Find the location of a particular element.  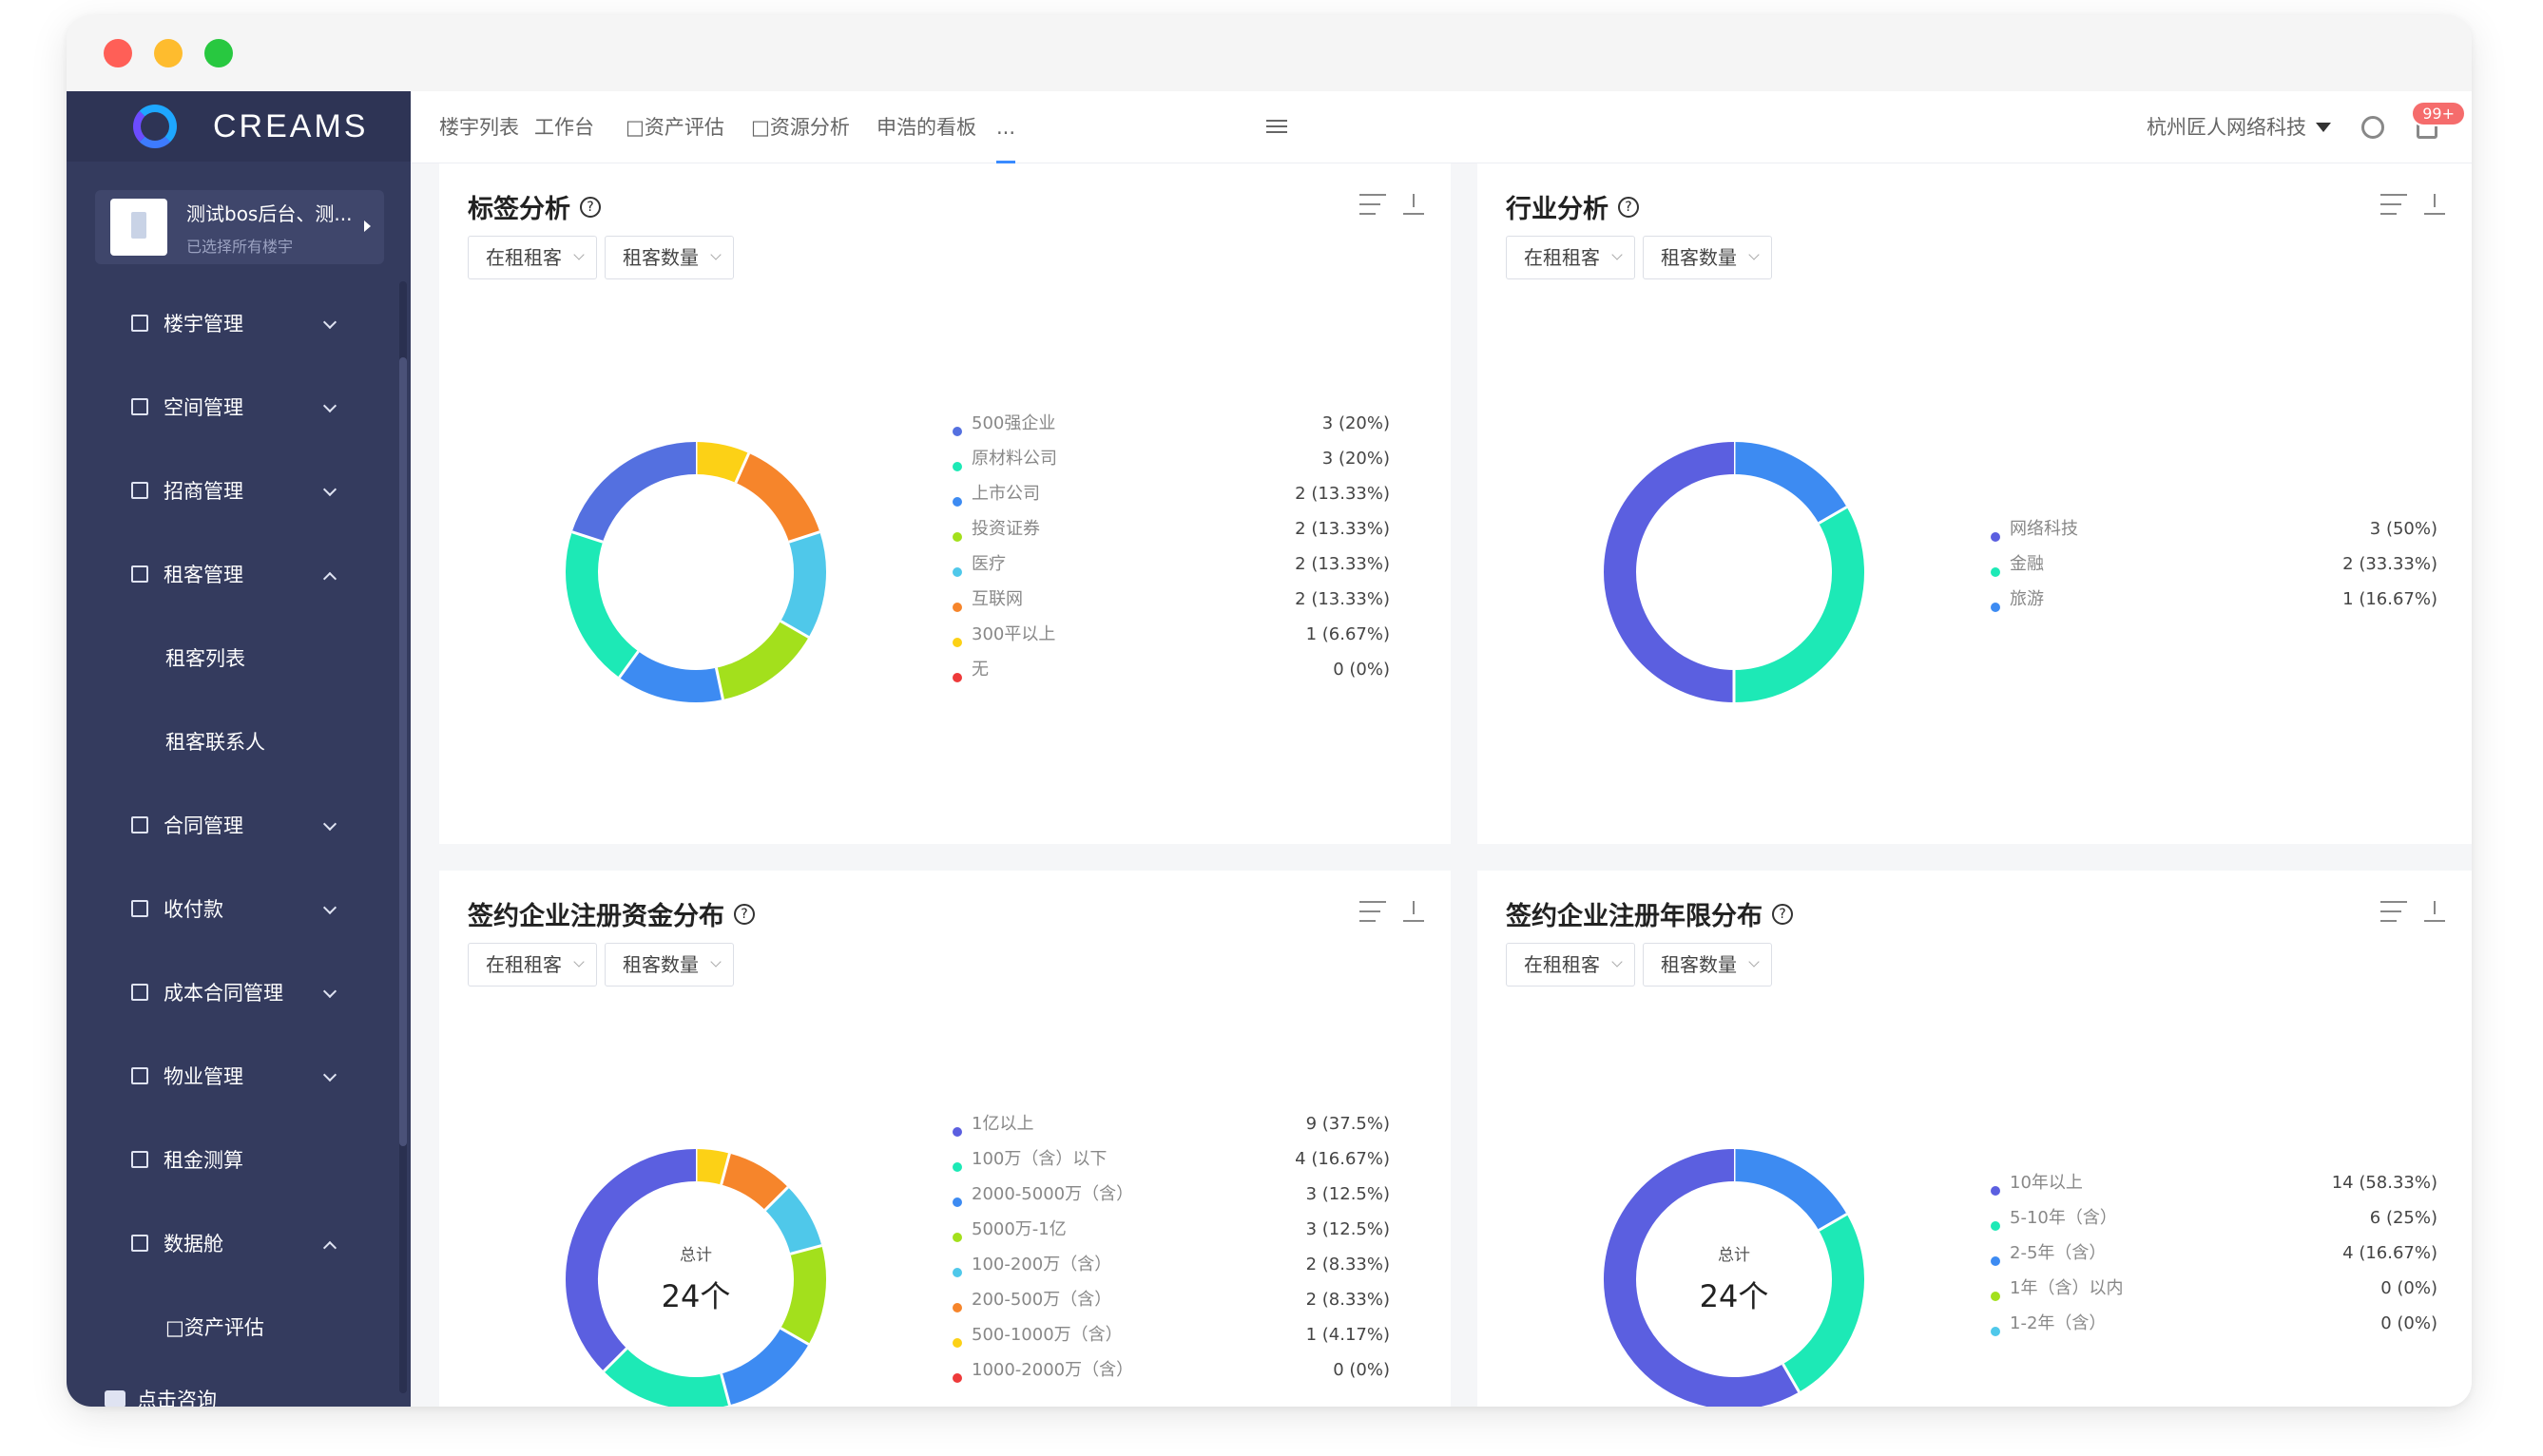

legend-item: 投资证券 2 (13.33%) is located at coordinates (1171, 528).